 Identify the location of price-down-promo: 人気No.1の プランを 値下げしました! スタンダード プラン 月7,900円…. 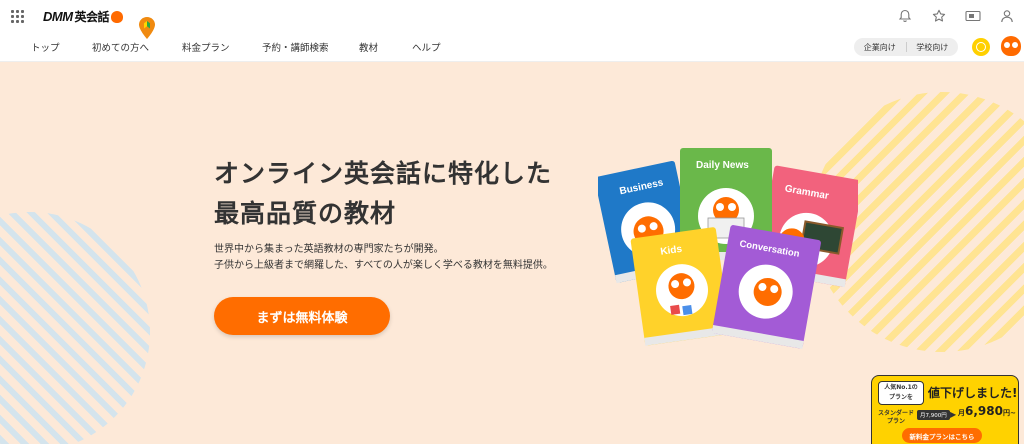
(945, 409).